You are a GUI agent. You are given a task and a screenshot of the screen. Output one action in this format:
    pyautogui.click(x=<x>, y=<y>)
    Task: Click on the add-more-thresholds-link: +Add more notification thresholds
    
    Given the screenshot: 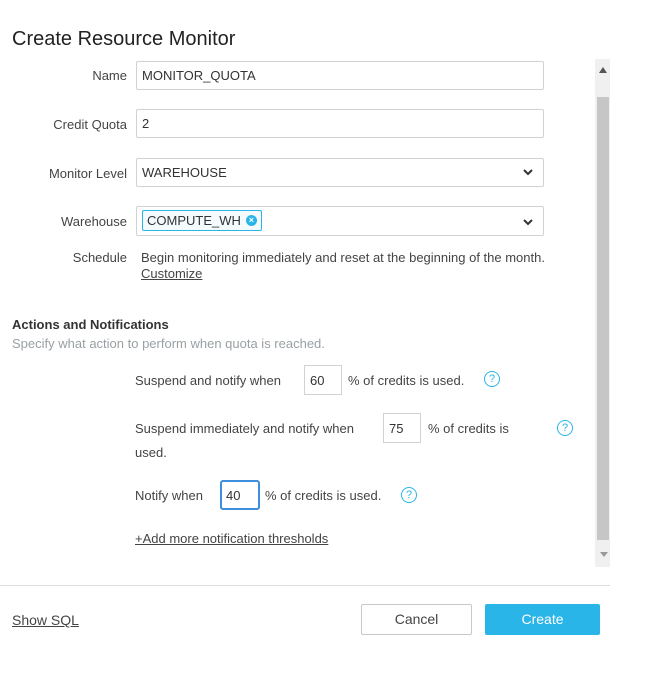 What is the action you would take?
    pyautogui.click(x=231, y=538)
    